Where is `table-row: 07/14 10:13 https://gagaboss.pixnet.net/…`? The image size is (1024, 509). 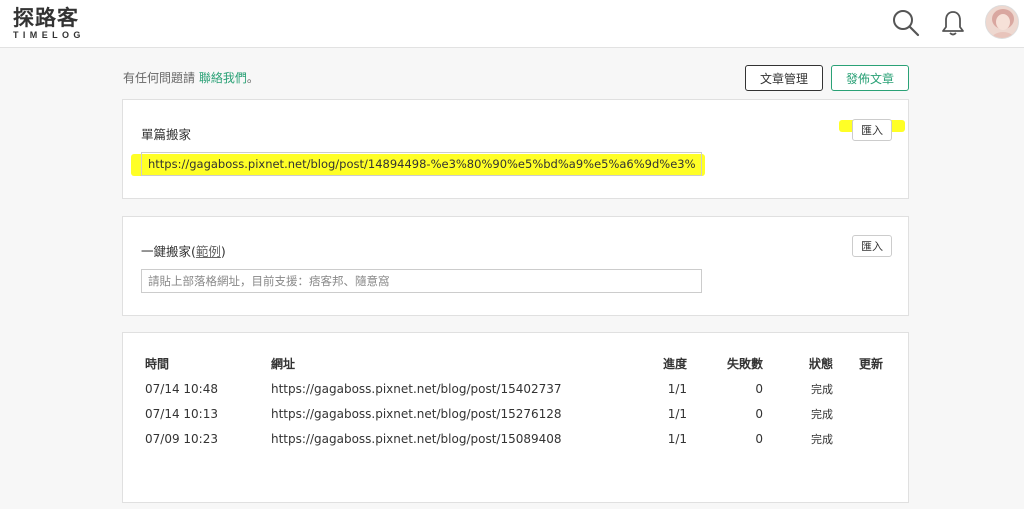
table-row: 07/14 10:13 https://gagaboss.pixnet.net/… is located at coordinates (514, 413).